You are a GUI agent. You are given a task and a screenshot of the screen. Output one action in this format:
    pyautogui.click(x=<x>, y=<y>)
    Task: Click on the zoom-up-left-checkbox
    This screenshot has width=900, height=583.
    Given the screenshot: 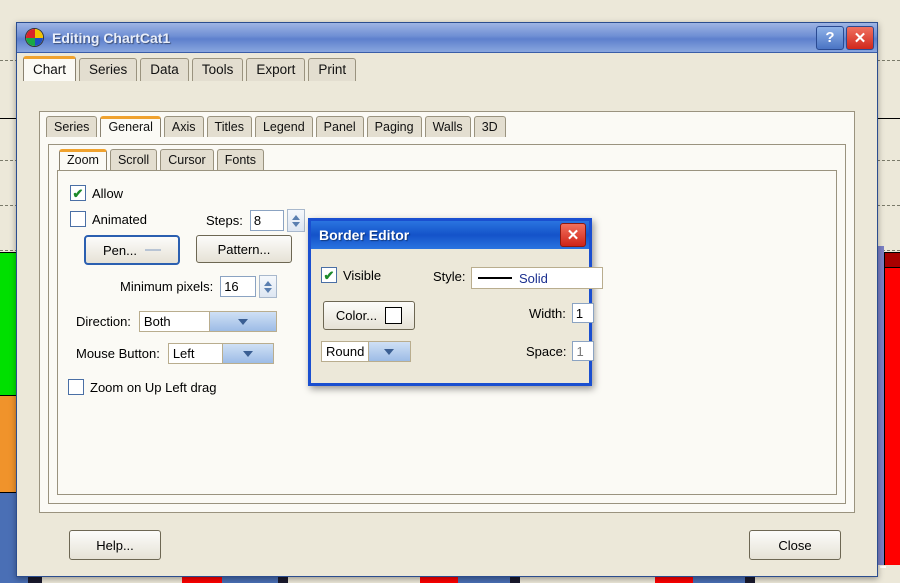 What is the action you would take?
    pyautogui.click(x=76, y=387)
    